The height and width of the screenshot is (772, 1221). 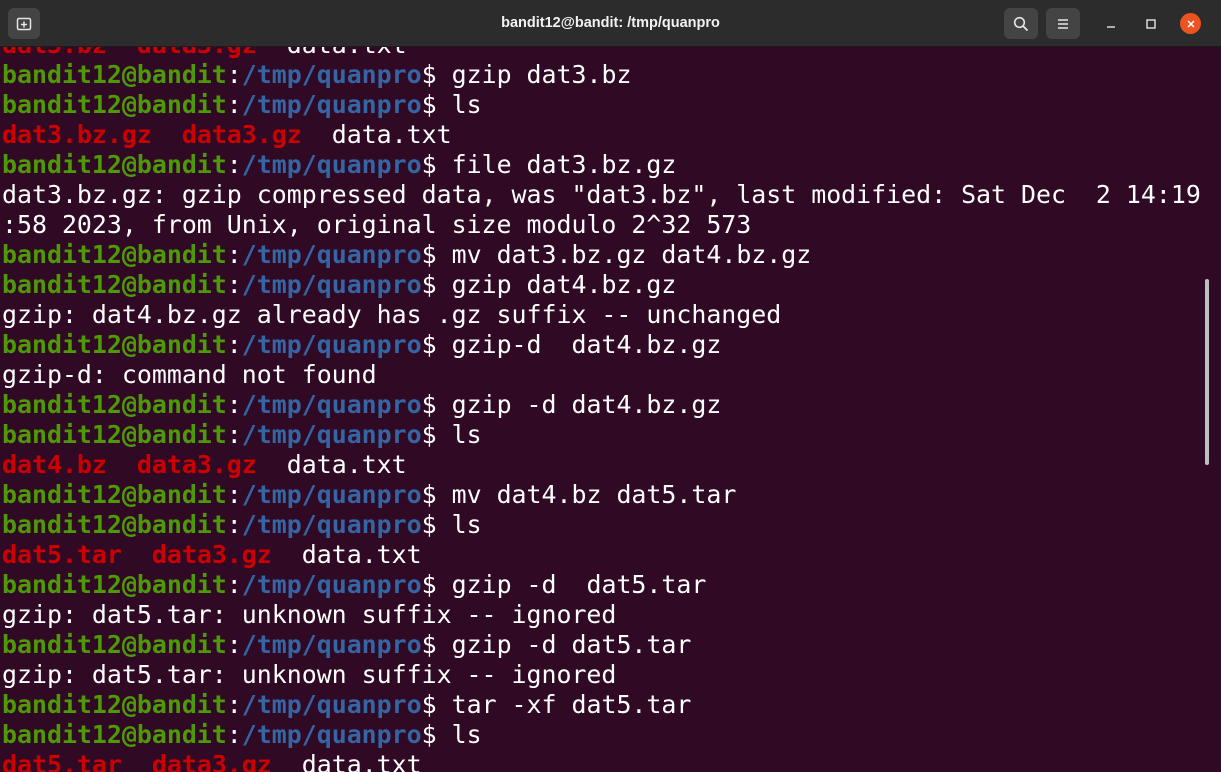 What do you see at coordinates (586, 344) in the screenshot?
I see `command-text: gzip-d dat4.bz.gz` at bounding box center [586, 344].